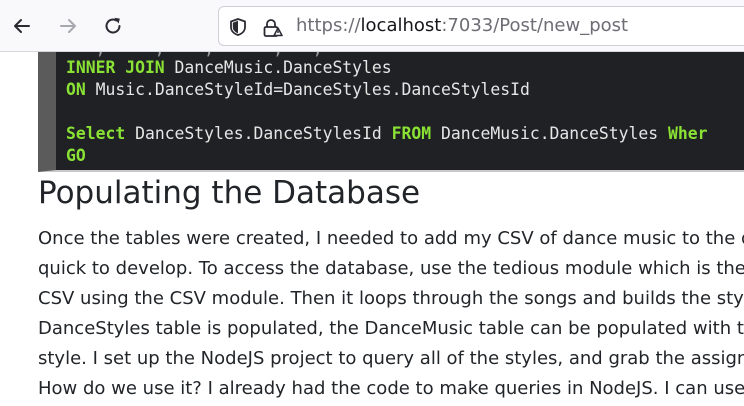 This screenshot has height=406, width=744. I want to click on reload-icon, so click(113, 25).